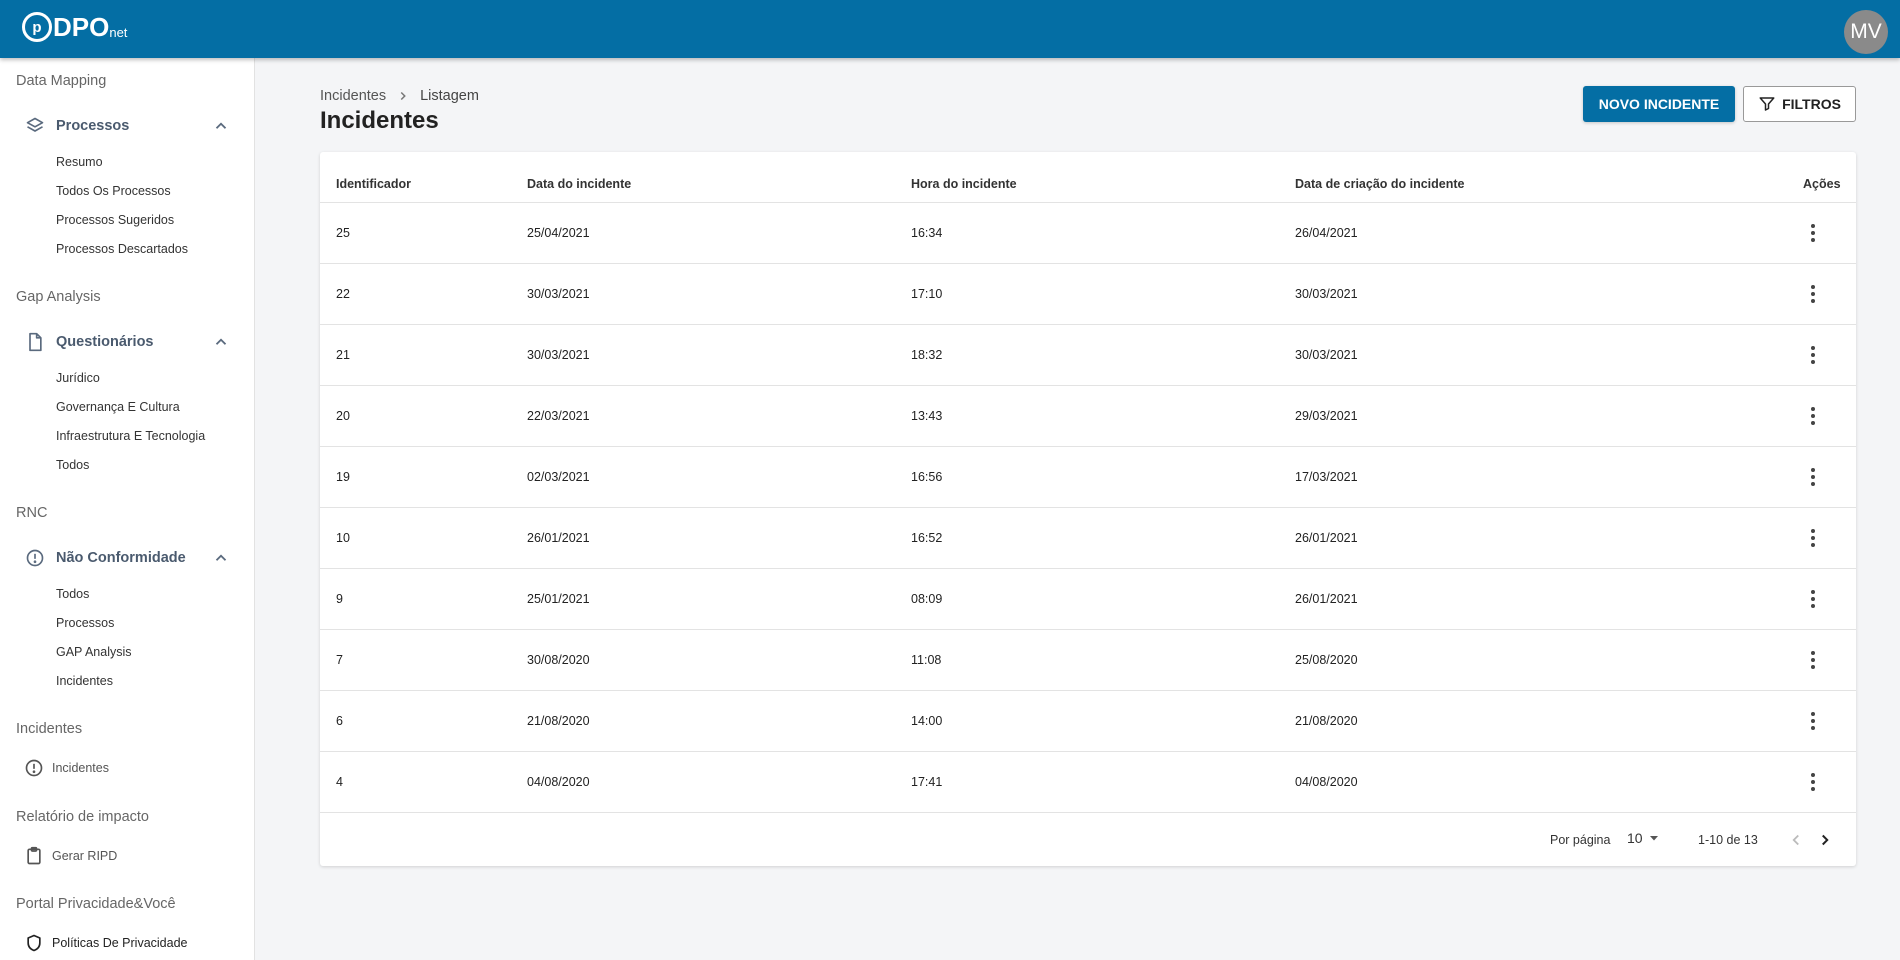  Describe the element at coordinates (558, 538) in the screenshot. I see `cell-data-incidente: 26/01/2021` at that location.